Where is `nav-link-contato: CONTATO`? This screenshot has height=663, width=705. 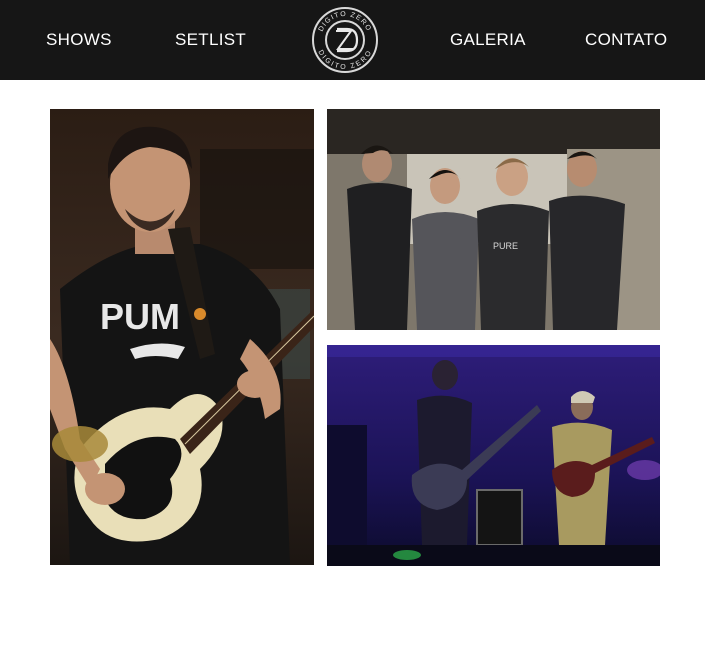 nav-link-contato: CONTATO is located at coordinates (626, 40).